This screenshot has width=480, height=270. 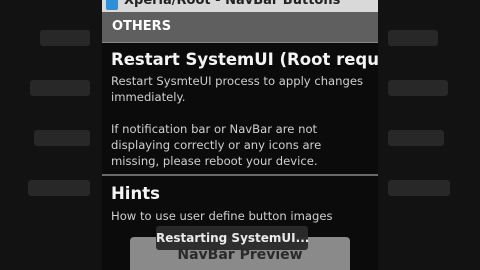 I want to click on restart-systemui-title: Restart SystemUI (Root required), so click(x=244, y=59).